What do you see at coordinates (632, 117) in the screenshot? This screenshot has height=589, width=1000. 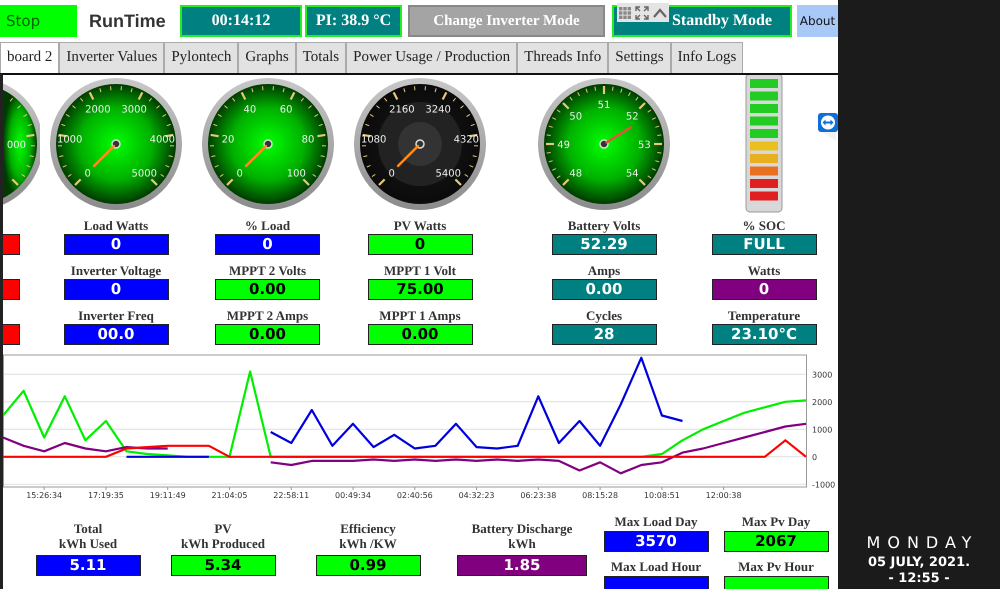 I see `gauge-label: 52` at bounding box center [632, 117].